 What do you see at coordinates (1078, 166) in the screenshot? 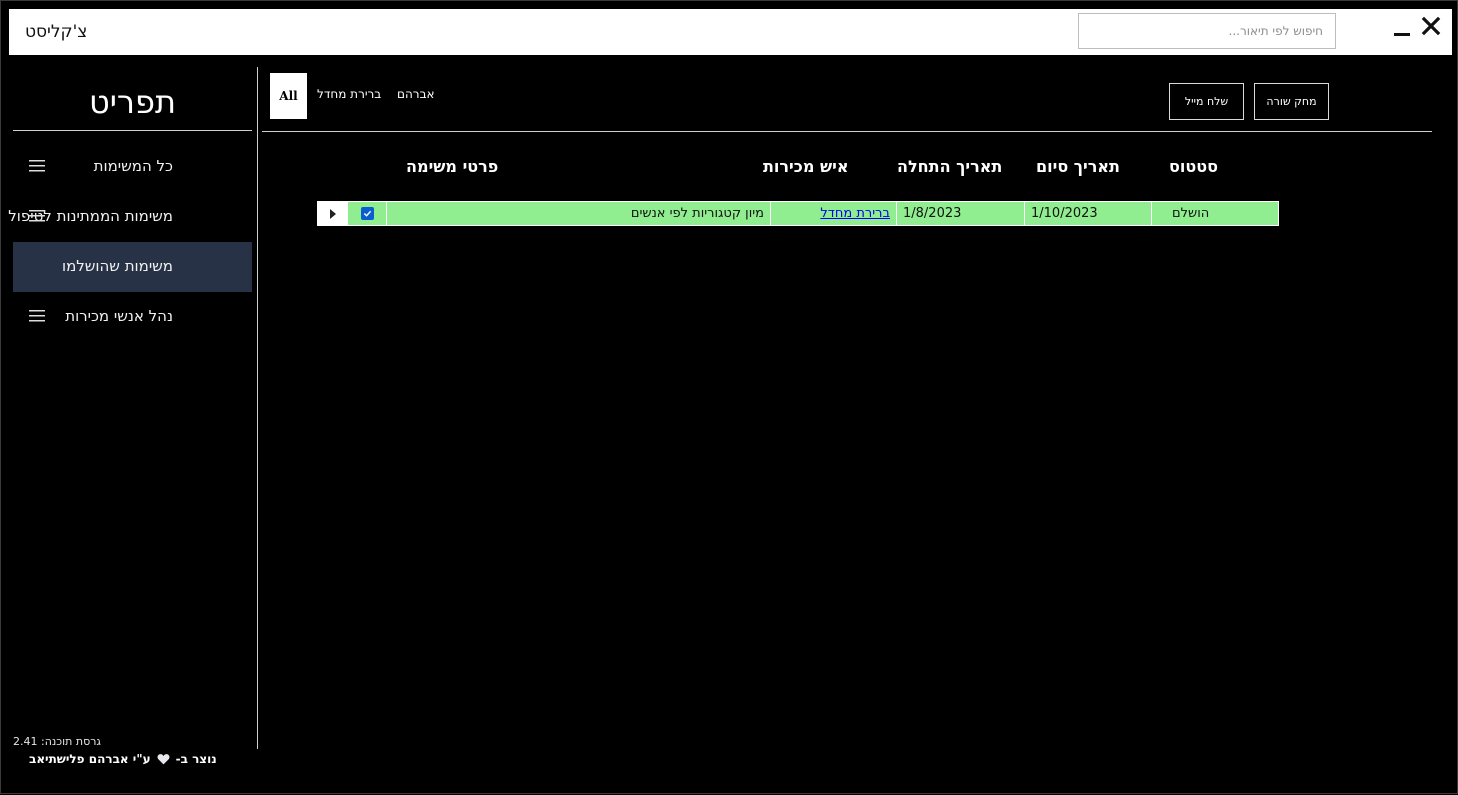
I see `column-header-end-date: תאריך סיום` at bounding box center [1078, 166].